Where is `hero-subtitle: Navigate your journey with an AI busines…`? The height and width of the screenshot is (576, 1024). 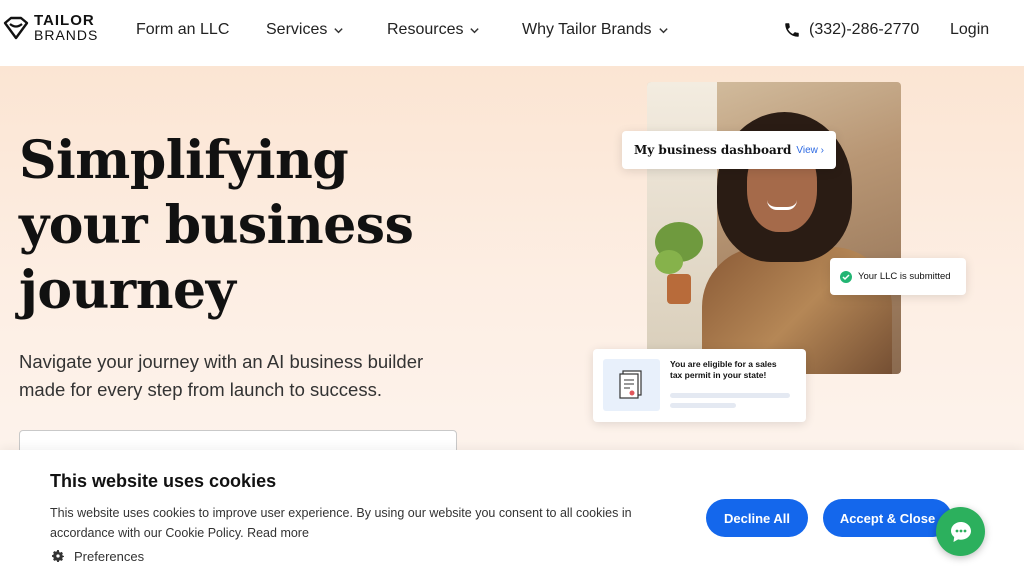 hero-subtitle: Navigate your journey with an AI busines… is located at coordinates (221, 375).